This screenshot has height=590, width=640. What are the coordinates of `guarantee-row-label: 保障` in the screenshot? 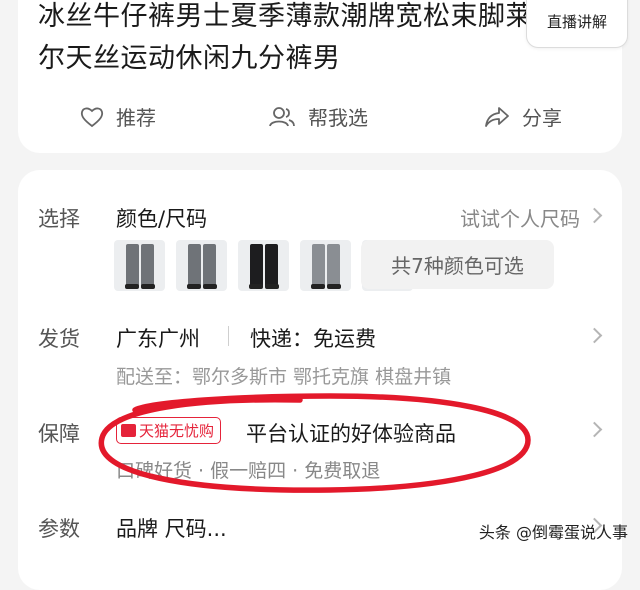 It's located at (59, 434).